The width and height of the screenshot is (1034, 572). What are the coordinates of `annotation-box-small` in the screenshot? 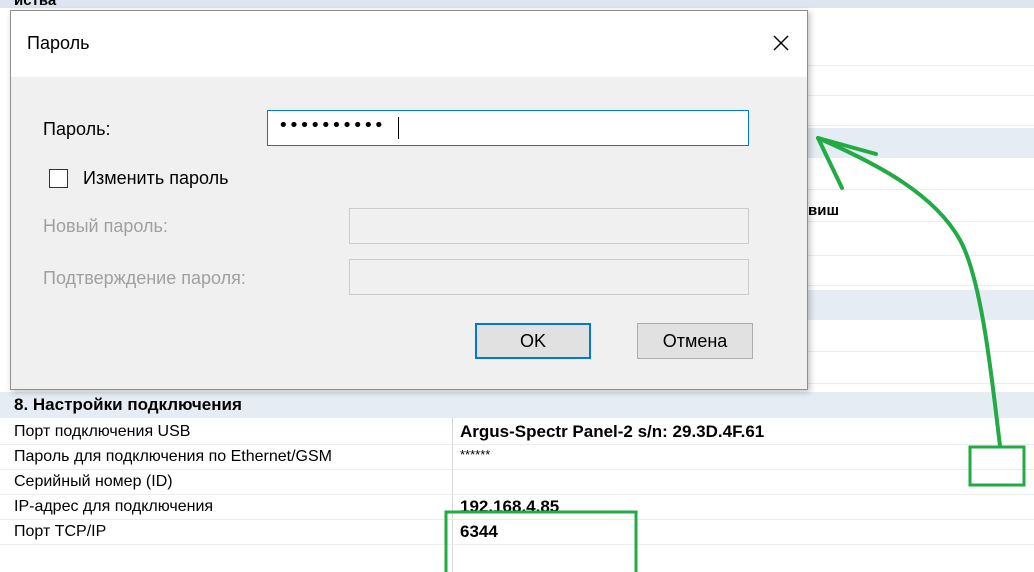 It's located at (997, 466).